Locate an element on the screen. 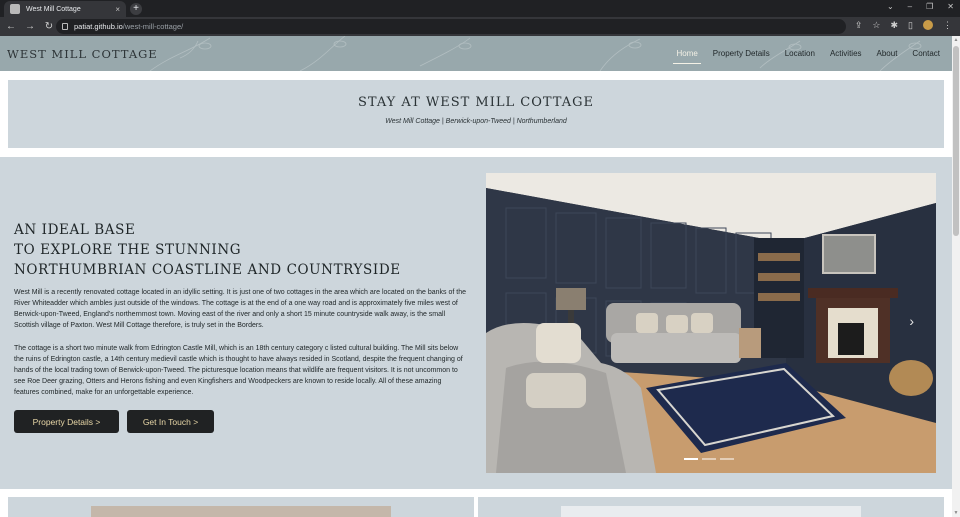 The height and width of the screenshot is (517, 960). minimize-icon: – is located at coordinates (910, 6).